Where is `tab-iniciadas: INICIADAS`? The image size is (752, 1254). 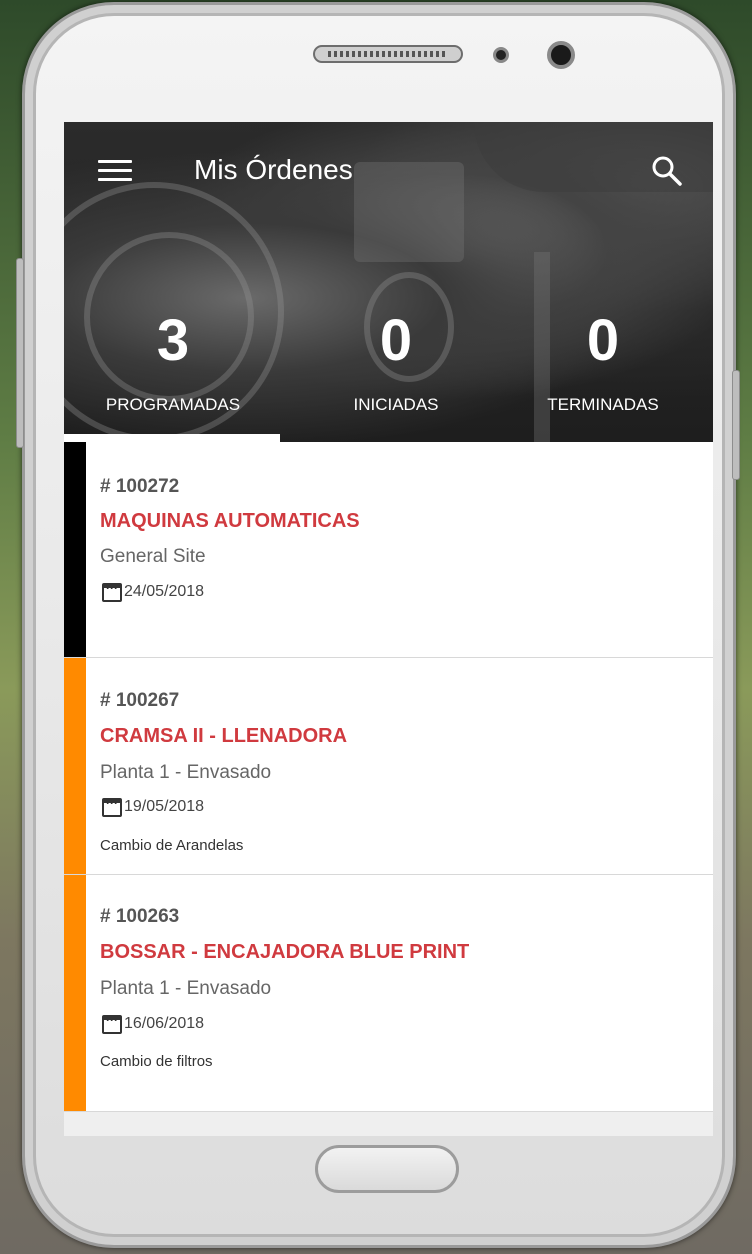
tab-iniciadas: INICIADAS is located at coordinates (396, 405).